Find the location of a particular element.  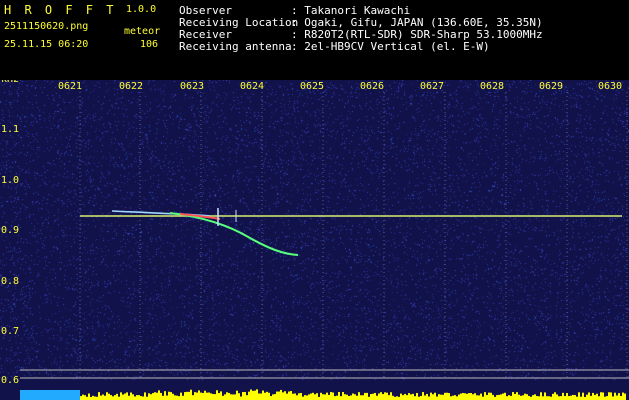

time-tick: 0624 is located at coordinates (252, 86).